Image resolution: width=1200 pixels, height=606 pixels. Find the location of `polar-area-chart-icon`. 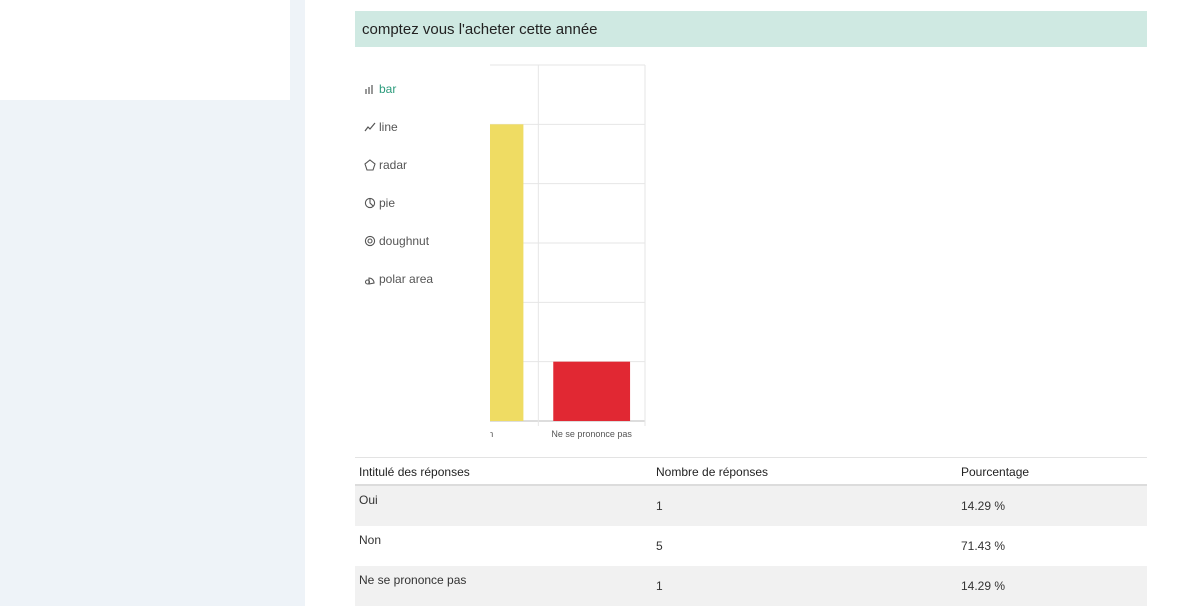

polar-area-chart-icon is located at coordinates (370, 279).